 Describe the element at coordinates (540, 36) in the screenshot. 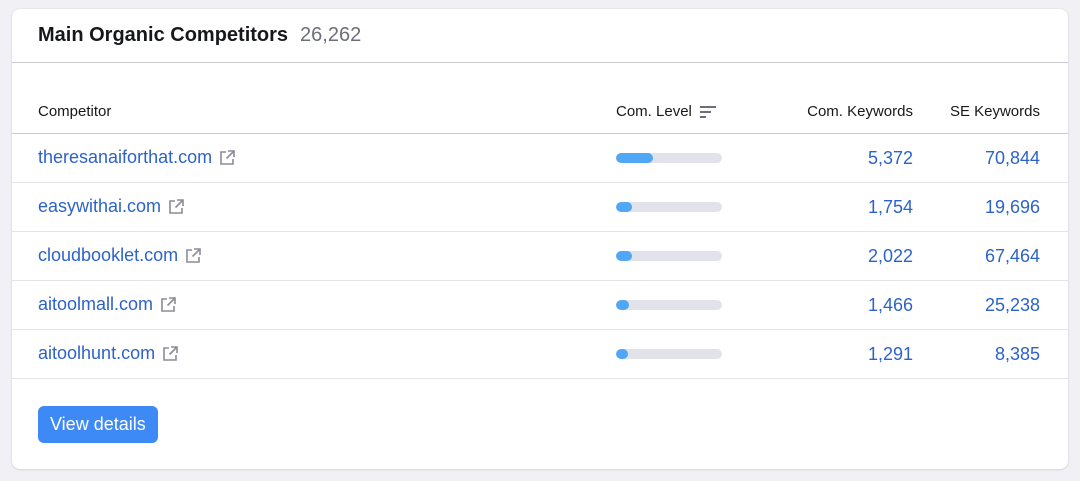

I see `card-header: Main Organic Competitors 26,262` at that location.